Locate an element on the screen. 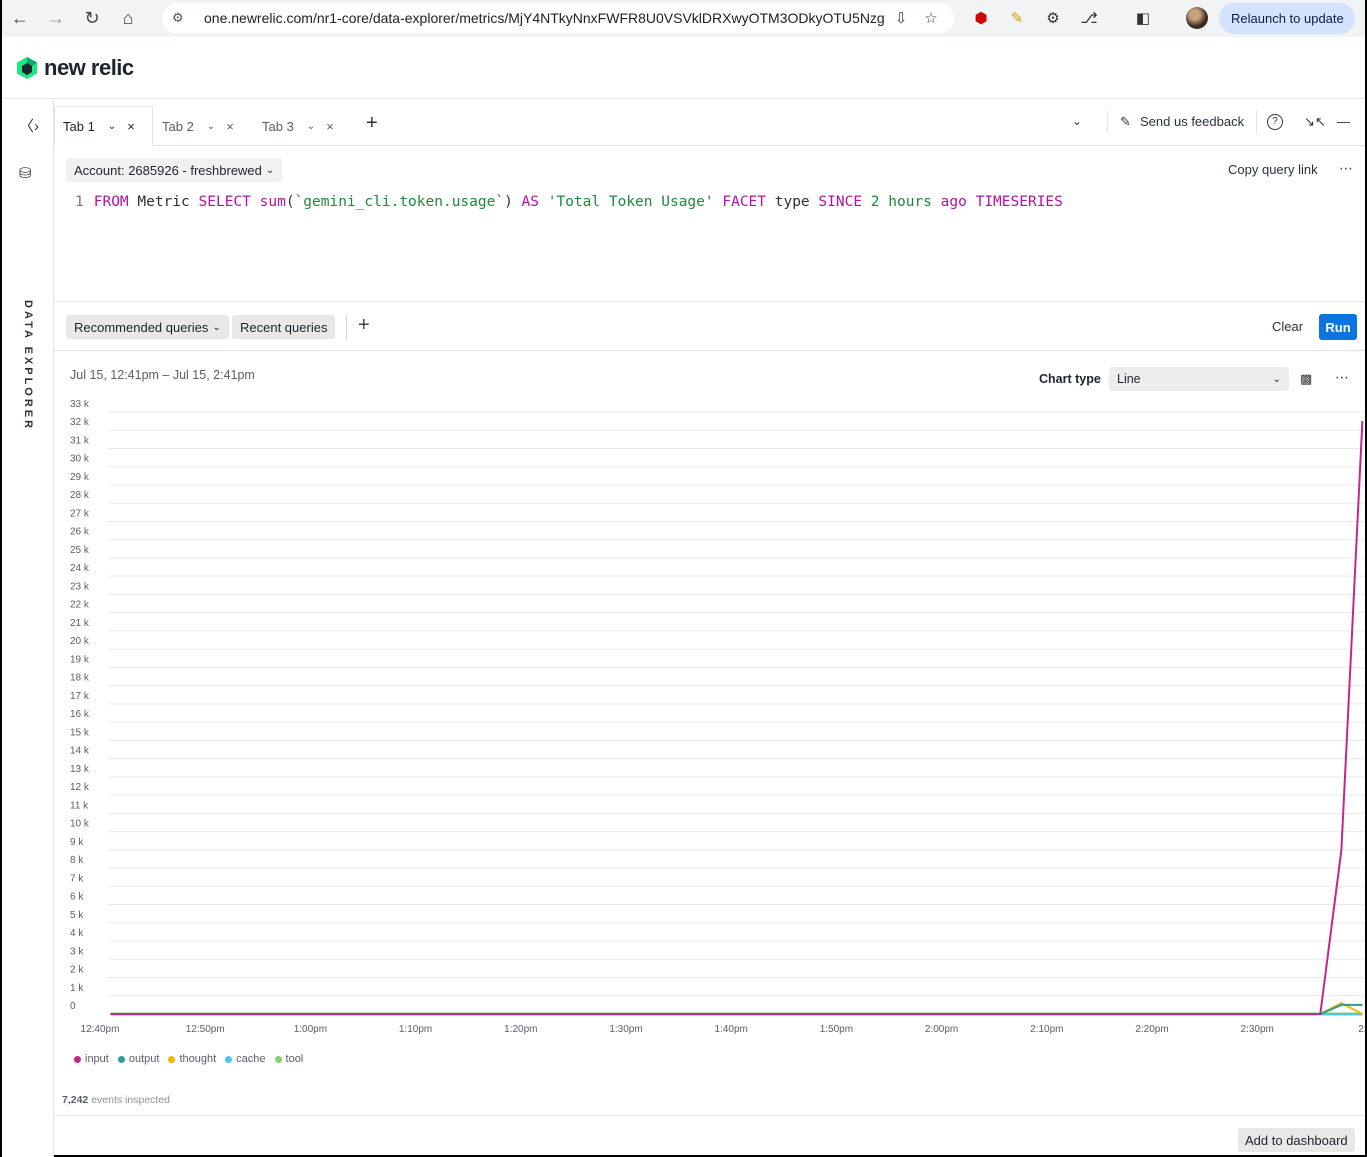 This screenshot has width=1367, height=1157. tabs-dropdown-icon: ⌄ is located at coordinates (1077, 121).